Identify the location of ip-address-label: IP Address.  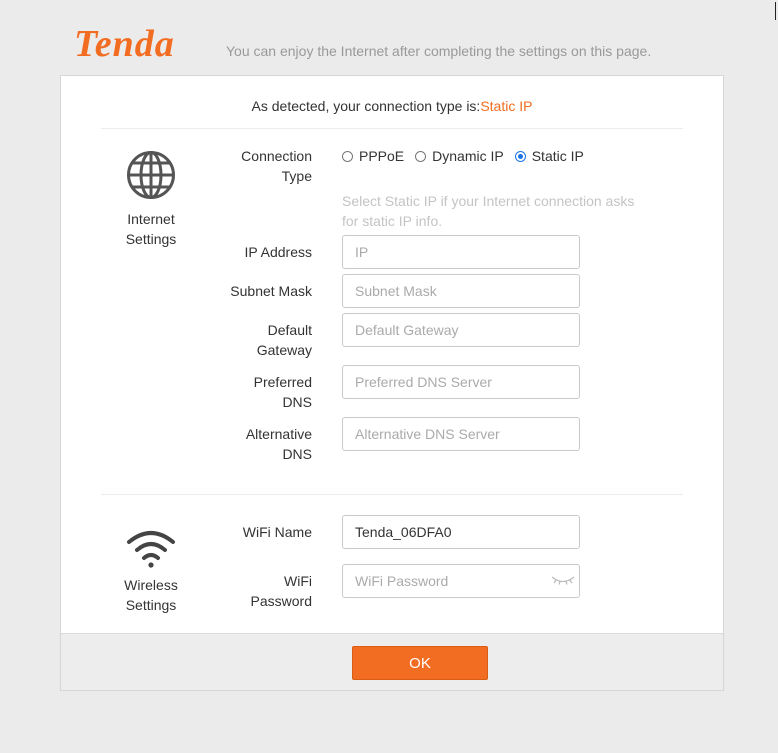
(278, 252).